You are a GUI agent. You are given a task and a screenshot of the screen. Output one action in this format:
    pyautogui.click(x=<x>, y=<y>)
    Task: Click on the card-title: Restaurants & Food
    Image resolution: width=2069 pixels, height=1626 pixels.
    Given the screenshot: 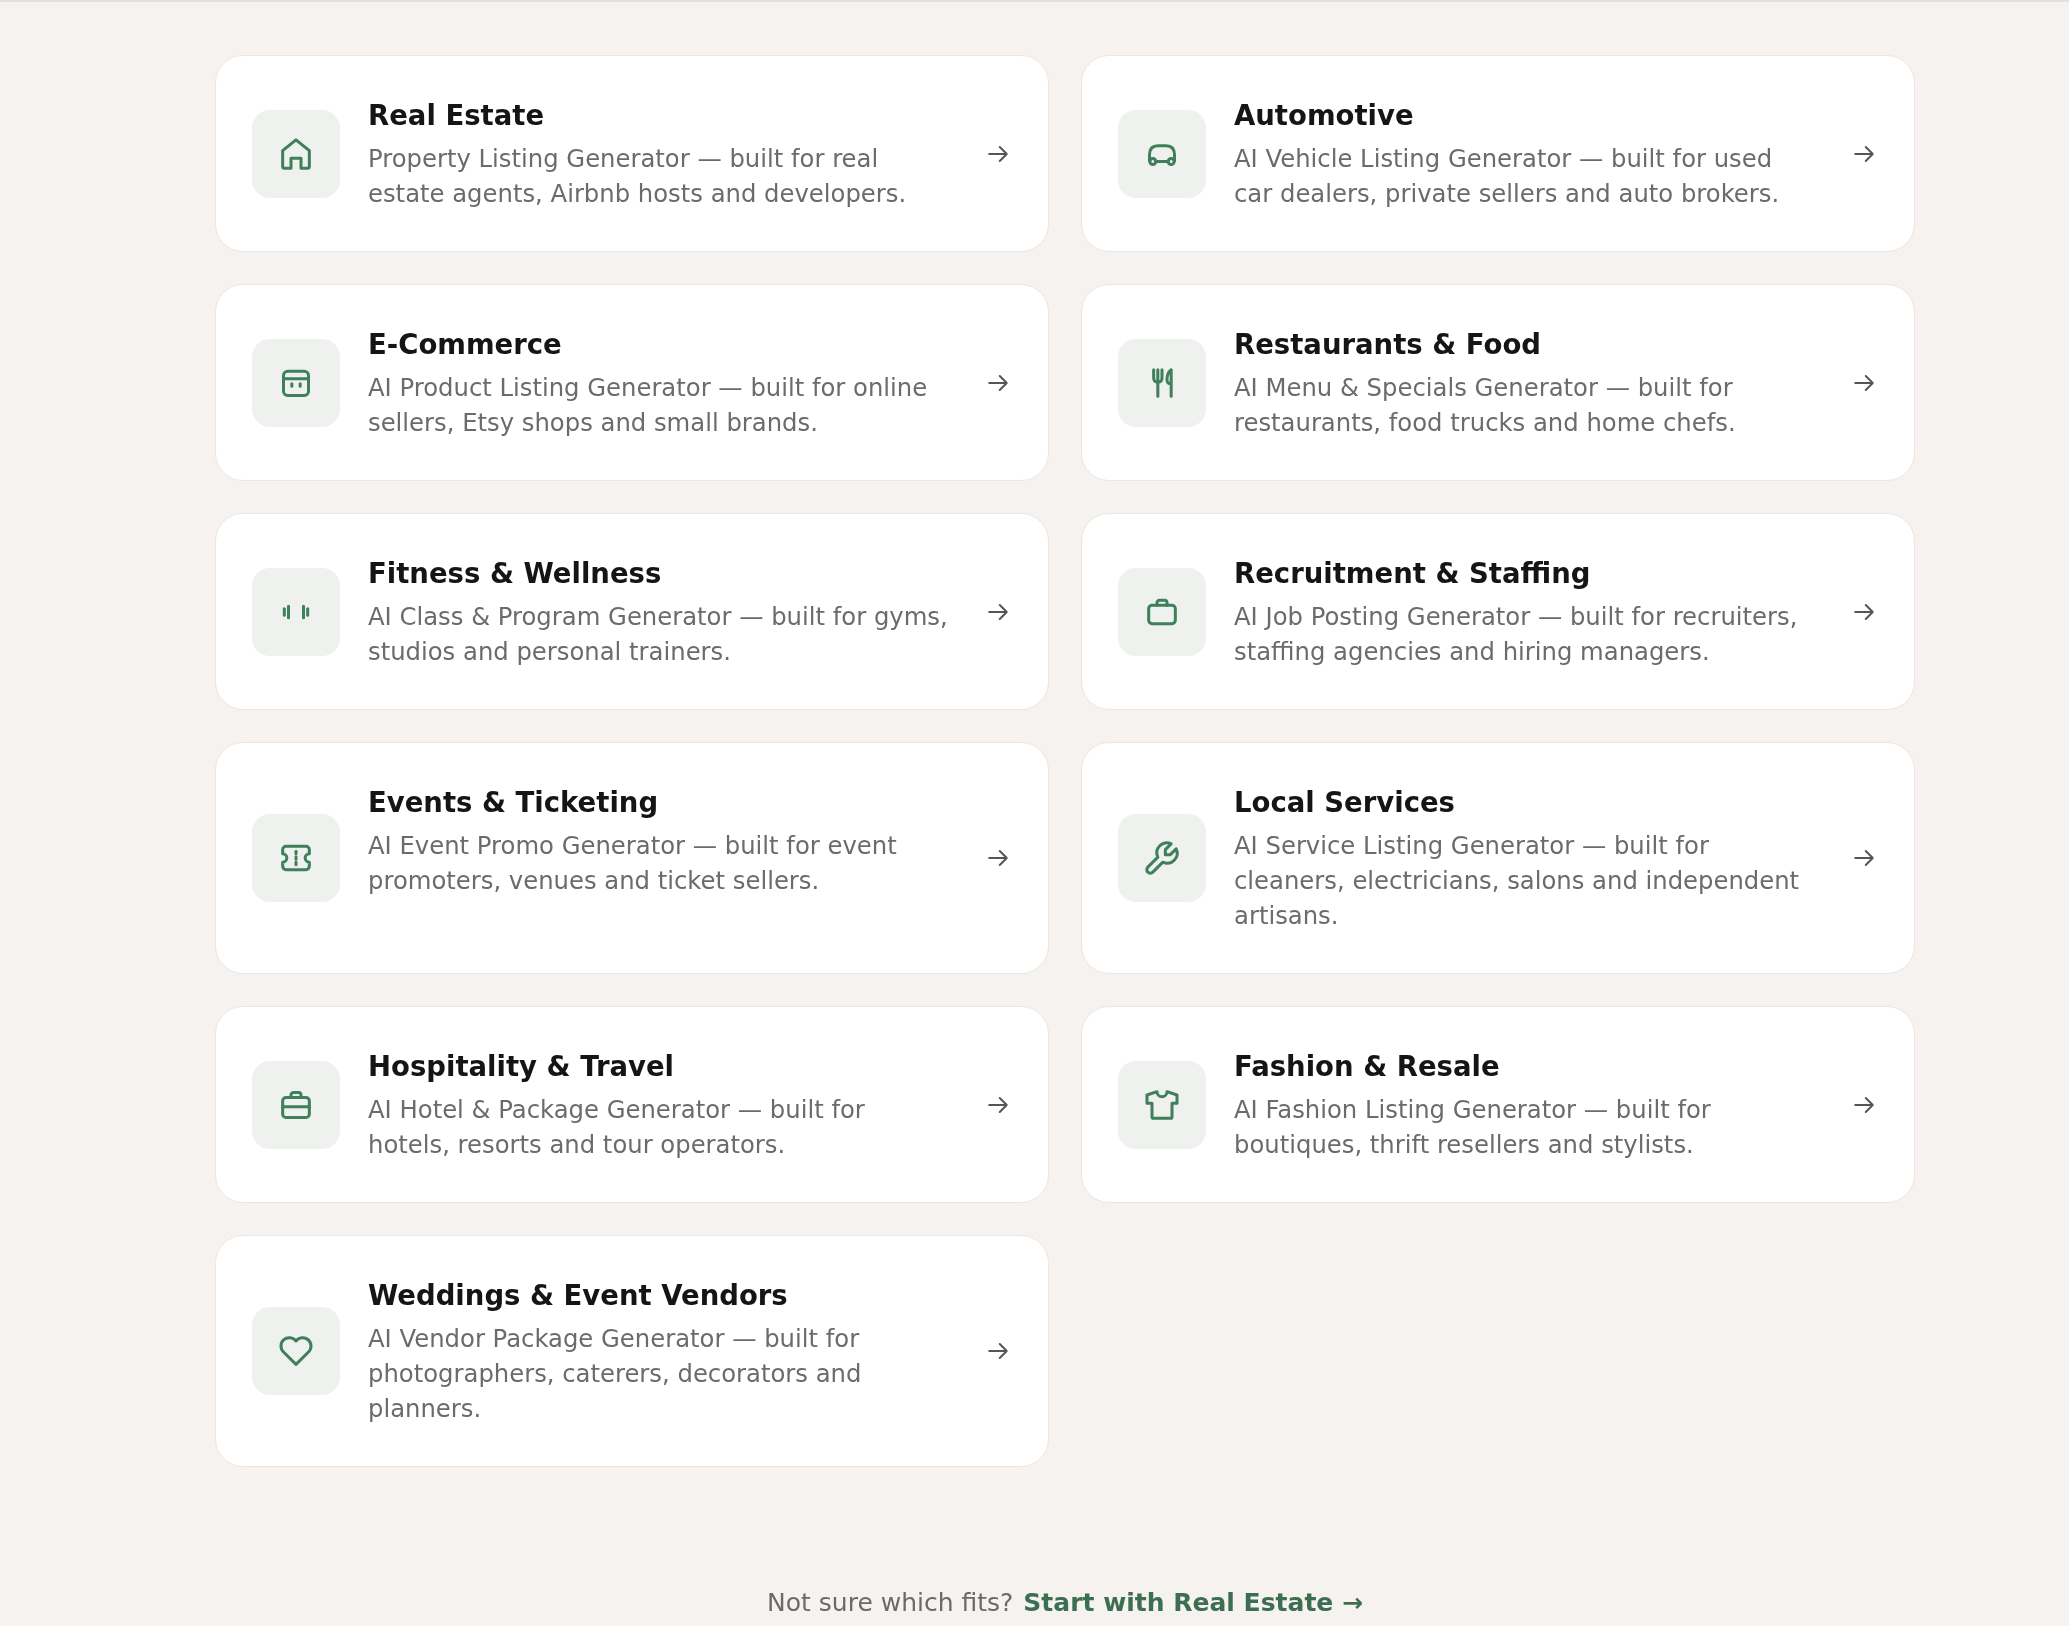 What is the action you would take?
    pyautogui.click(x=1388, y=344)
    